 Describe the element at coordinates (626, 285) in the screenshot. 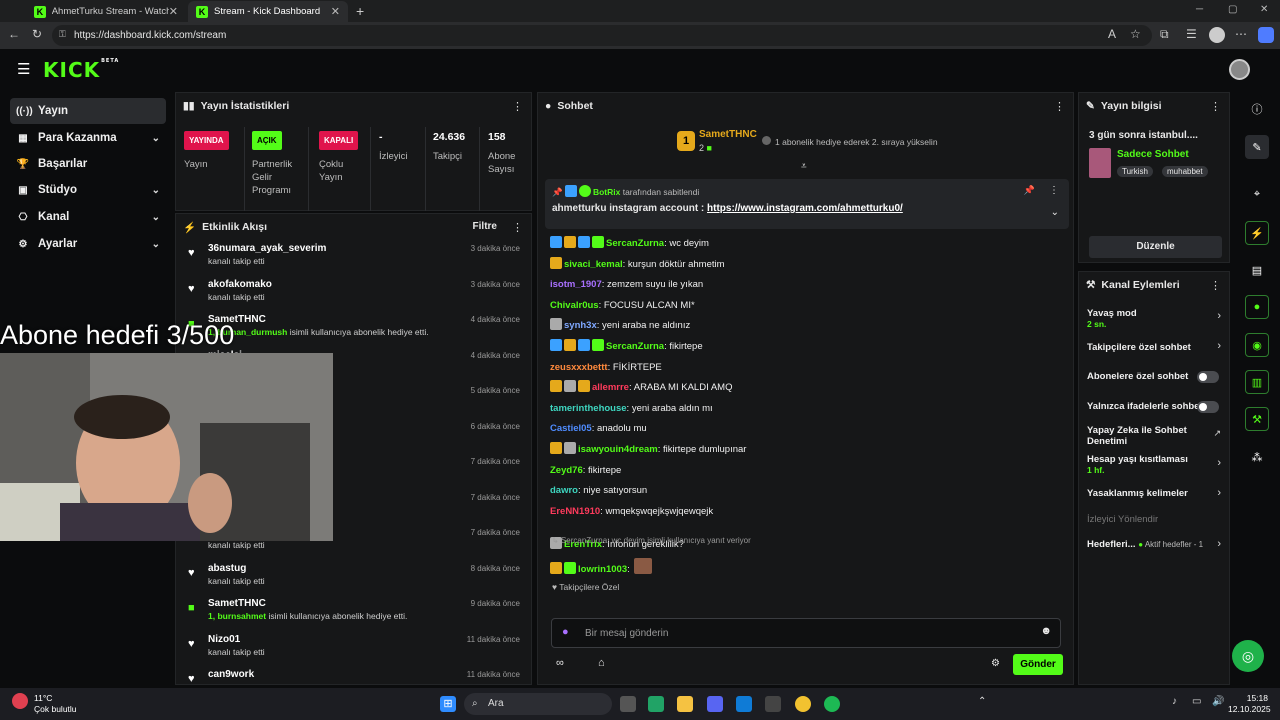

I see `chat-message: isotm_1907: zemzem suyu ile yıkan` at that location.